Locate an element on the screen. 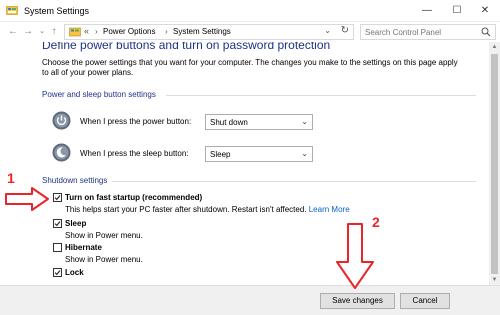  up-button: ↑ is located at coordinates (54, 32).